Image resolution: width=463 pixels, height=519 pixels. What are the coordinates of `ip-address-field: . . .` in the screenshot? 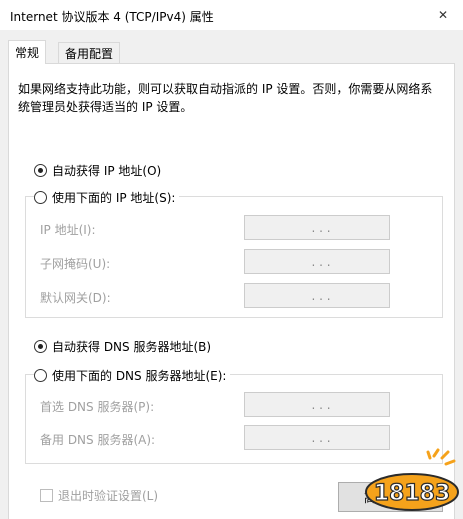 It's located at (317, 227).